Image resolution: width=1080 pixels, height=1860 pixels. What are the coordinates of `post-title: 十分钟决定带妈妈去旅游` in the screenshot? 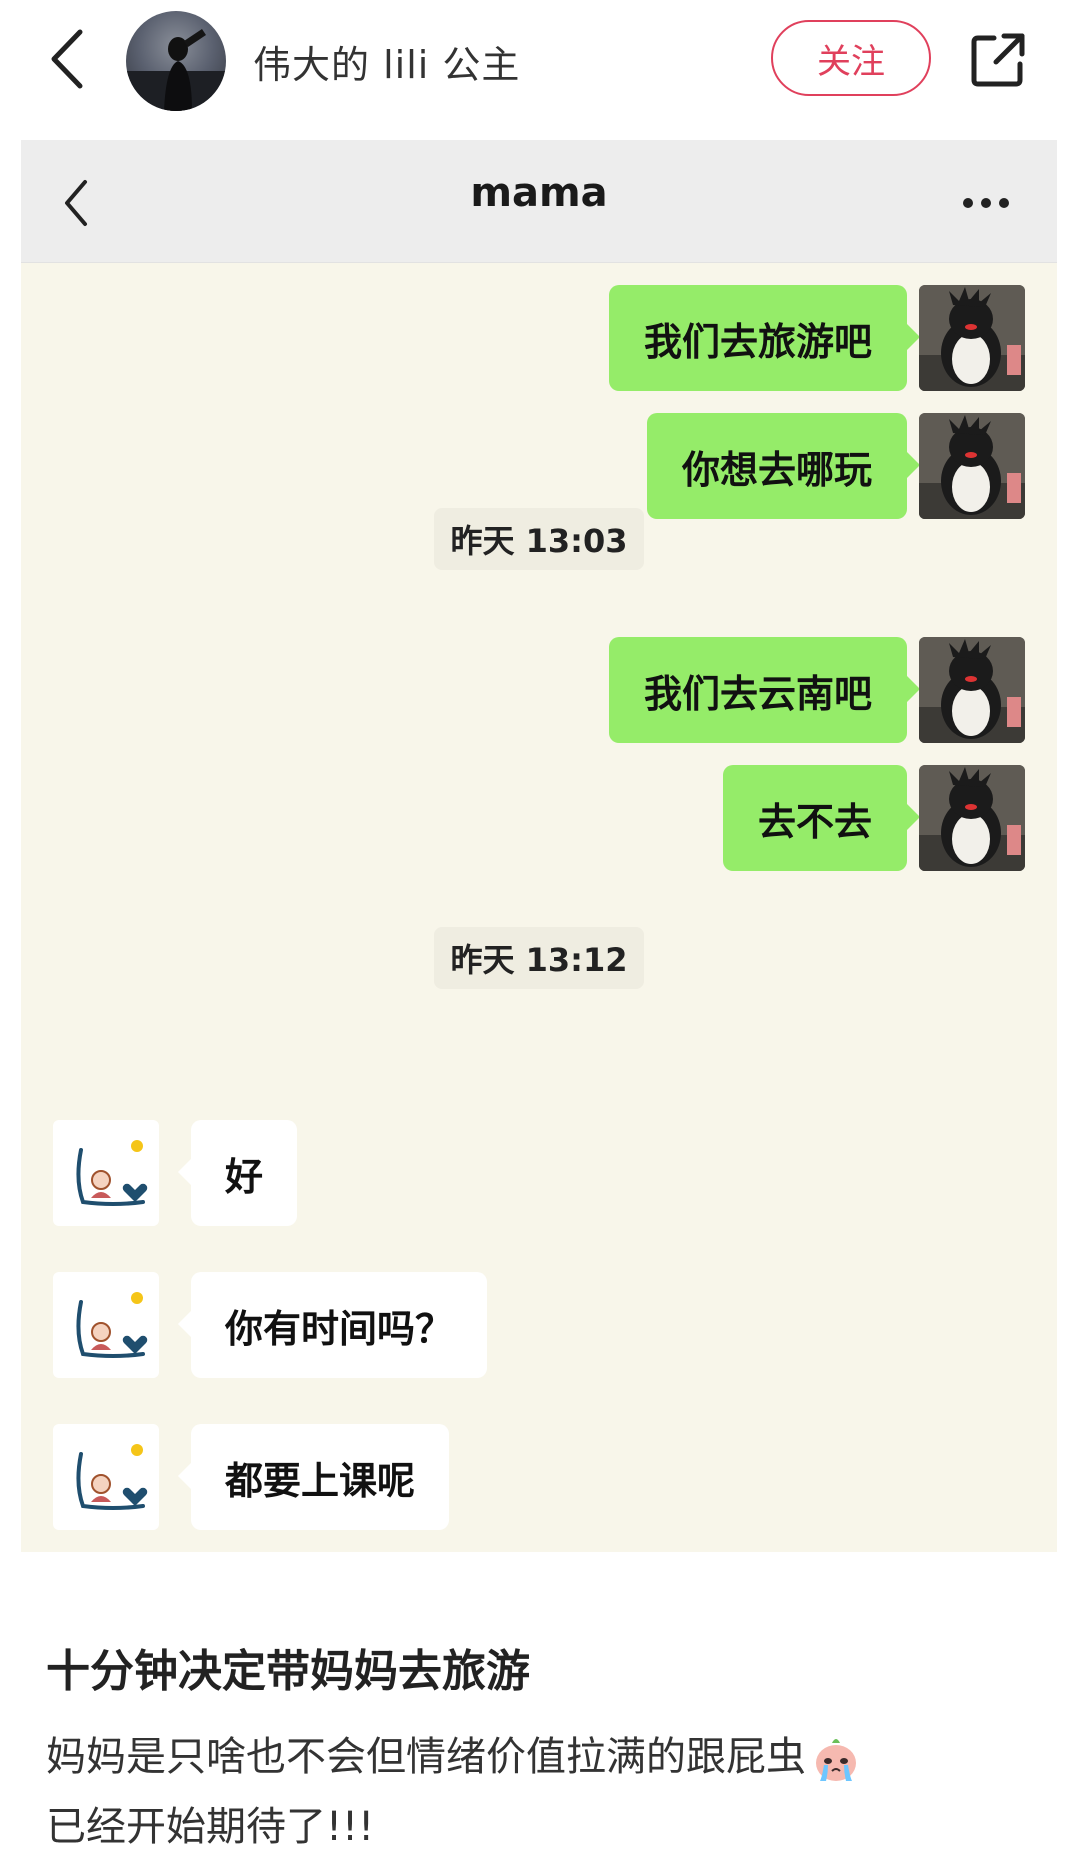 It's located at (288, 1671).